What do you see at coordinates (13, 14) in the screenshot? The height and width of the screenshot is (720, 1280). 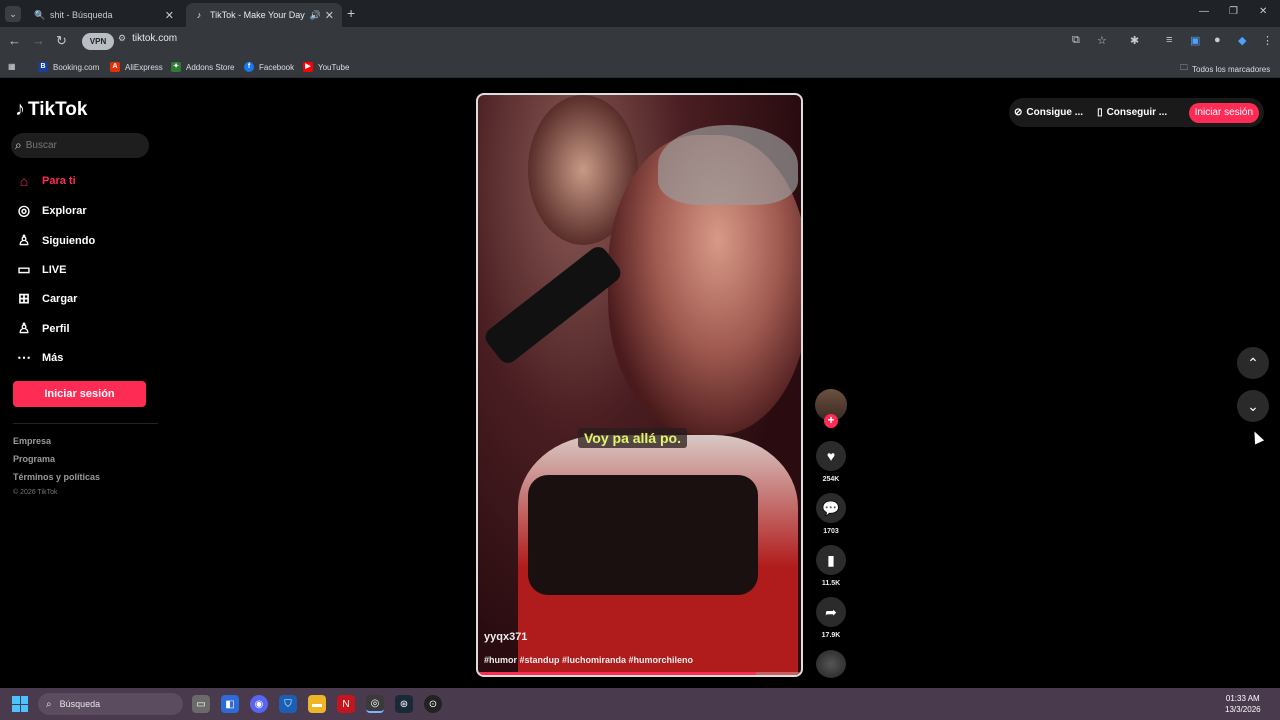 I see `tab-search-menu-icon: ⌄` at bounding box center [13, 14].